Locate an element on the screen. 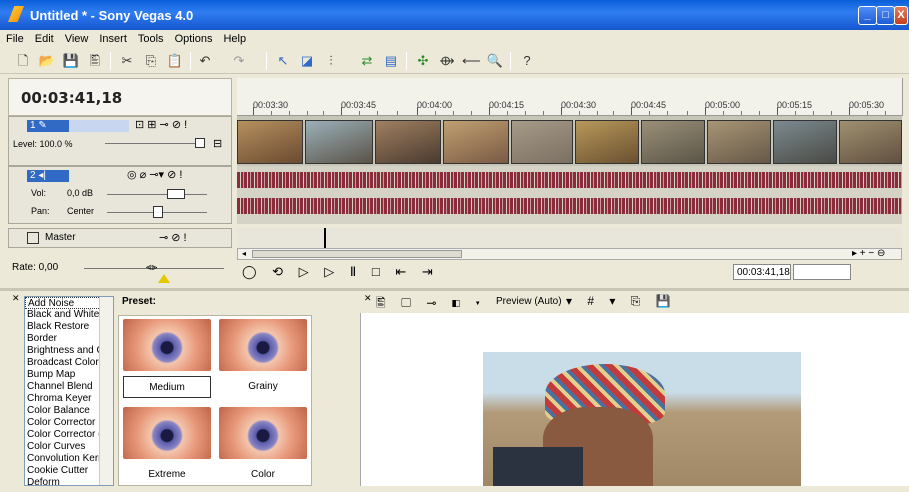 The image size is (909, 492). paste-icon: 📋 is located at coordinates (175, 61).